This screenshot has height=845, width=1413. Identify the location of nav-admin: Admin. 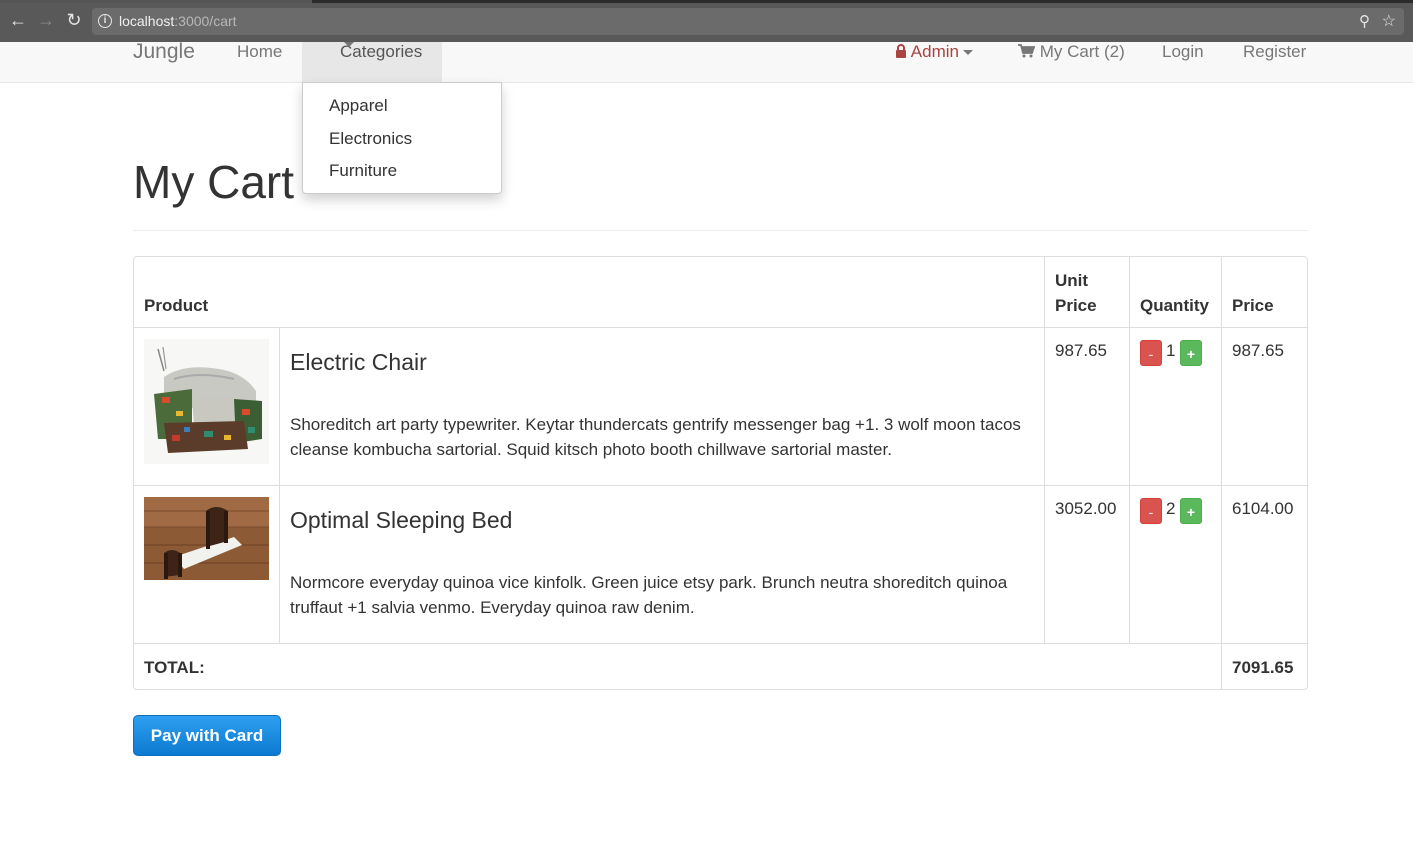
(934, 52).